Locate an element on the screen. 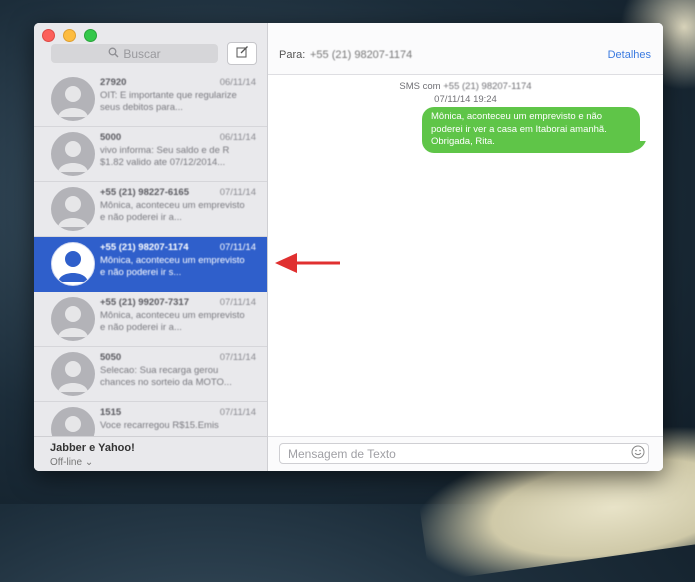 This screenshot has height=582, width=695. compose-icon is located at coordinates (242, 54).